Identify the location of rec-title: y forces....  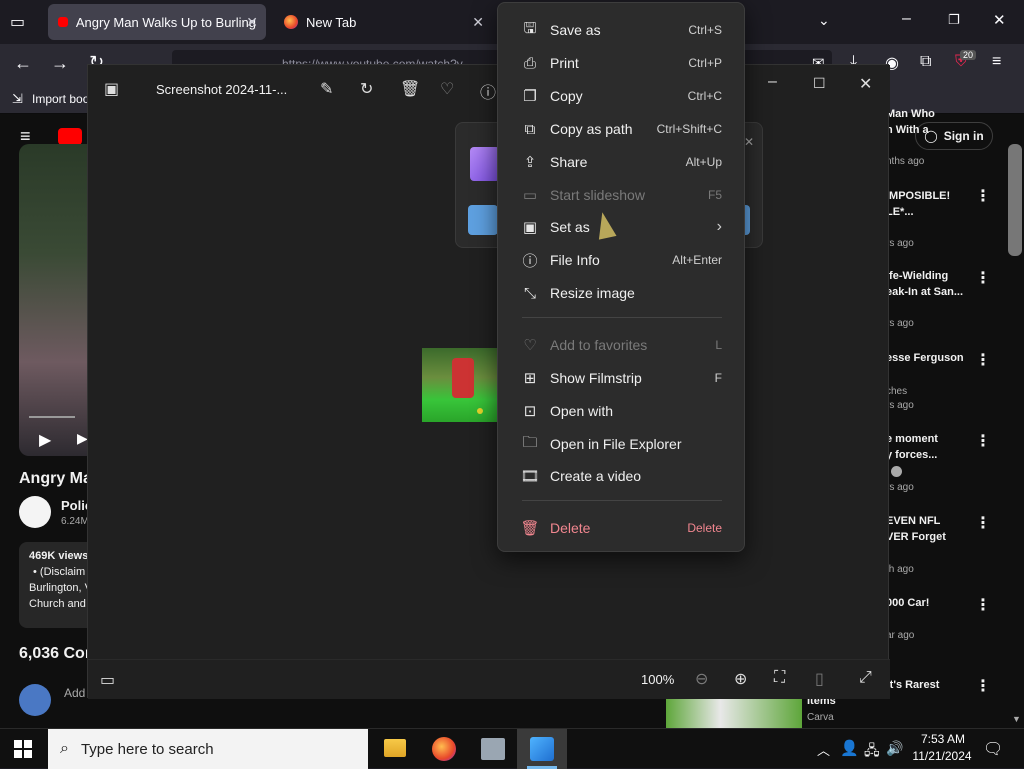
(911, 455).